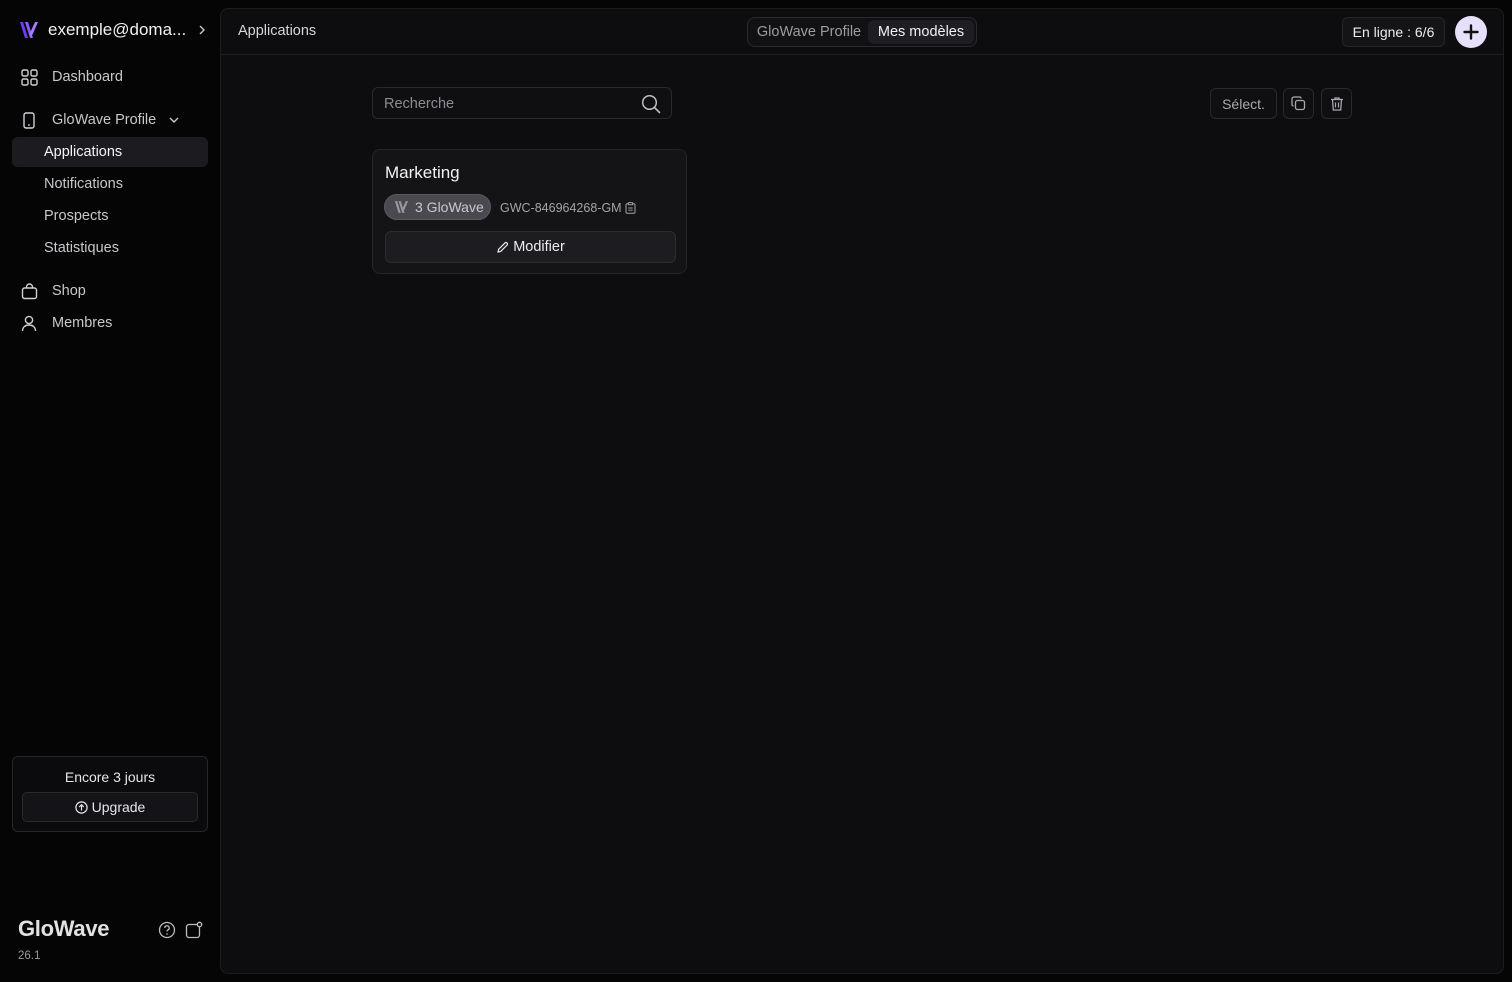 This screenshot has height=982, width=1512. I want to click on upgrade-label: Upgrade, so click(118, 807).